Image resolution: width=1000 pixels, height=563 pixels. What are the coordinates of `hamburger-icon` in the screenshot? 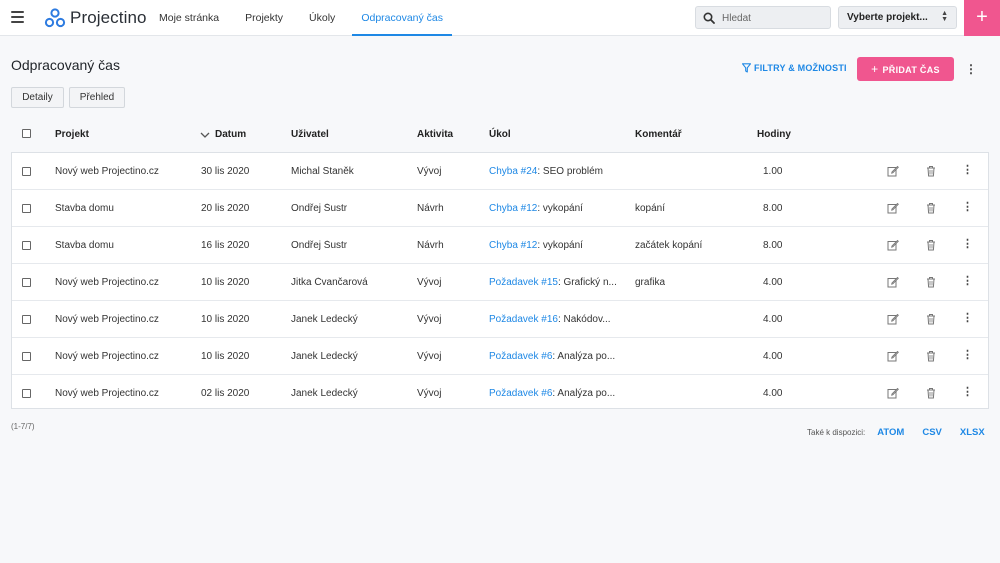 It's located at (17, 17).